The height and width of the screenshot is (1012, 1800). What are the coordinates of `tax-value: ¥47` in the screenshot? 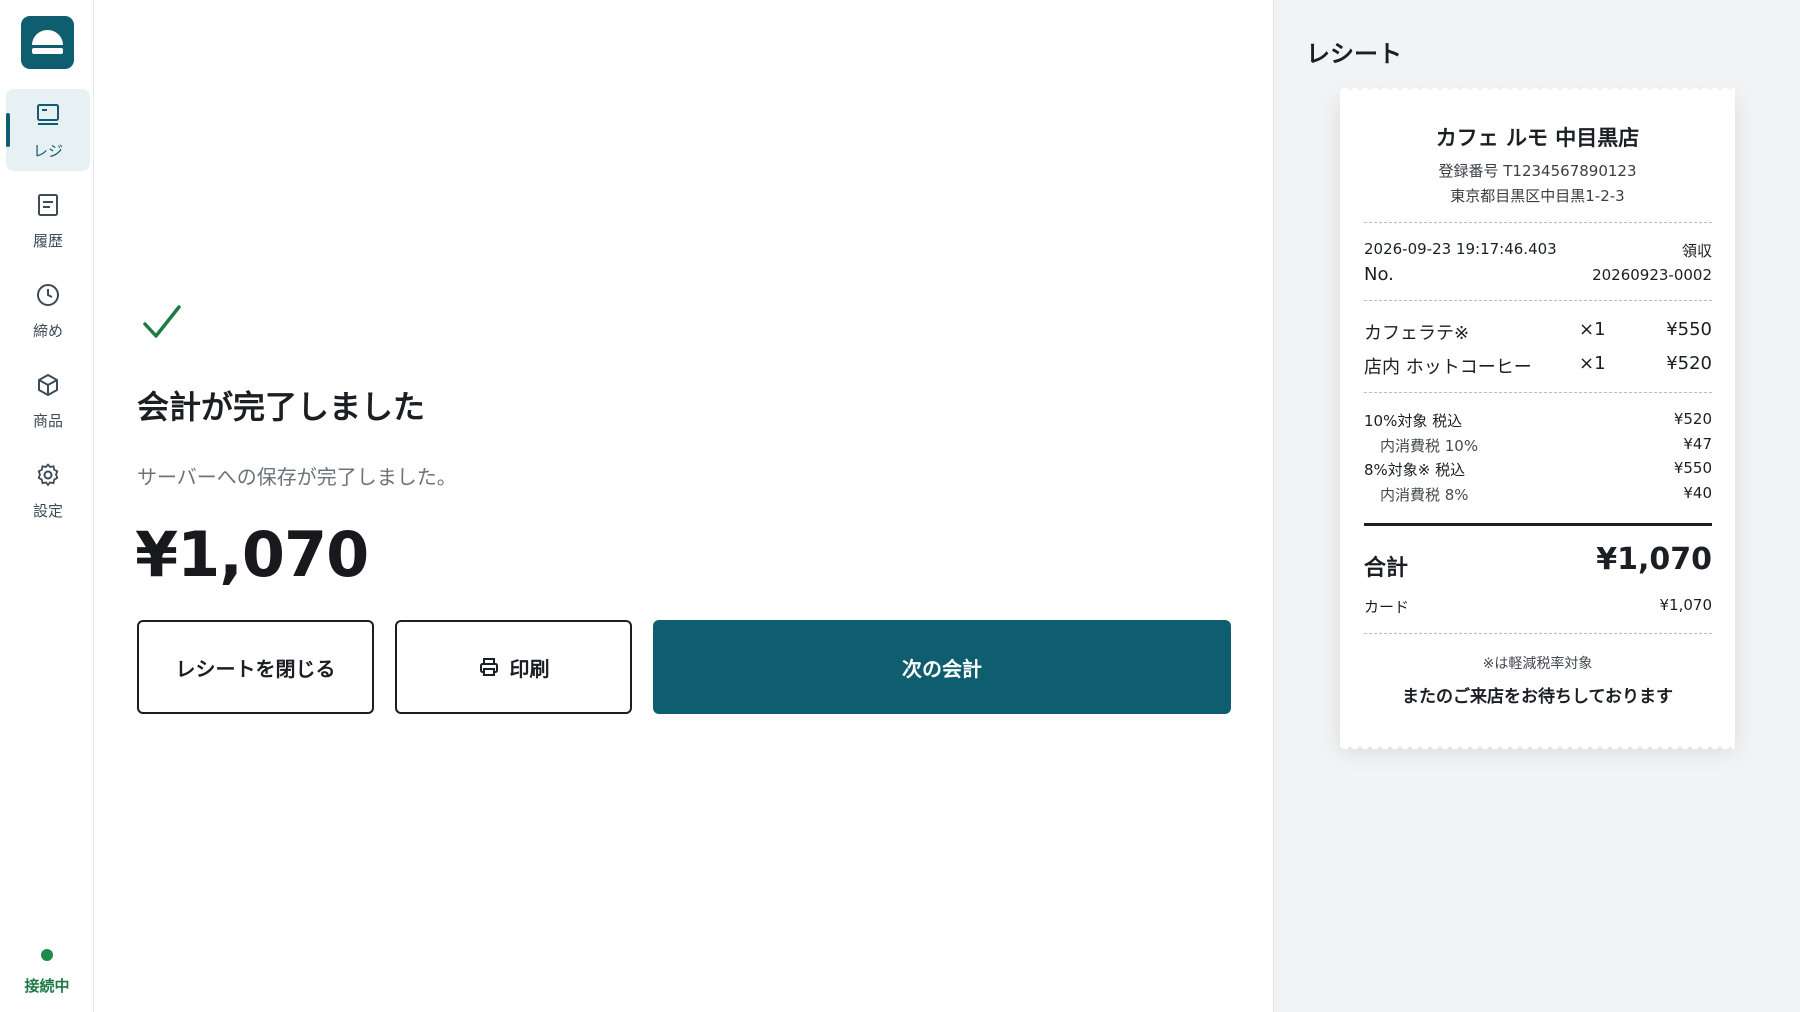 It's located at (1697, 444).